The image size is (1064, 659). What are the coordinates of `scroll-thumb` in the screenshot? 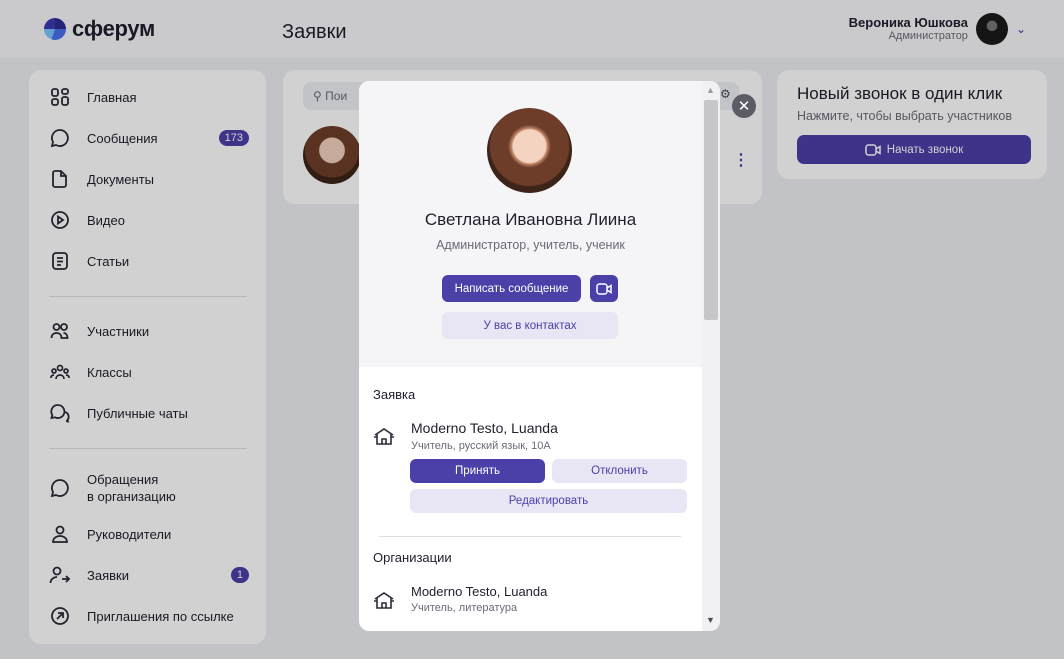 It's located at (711, 210).